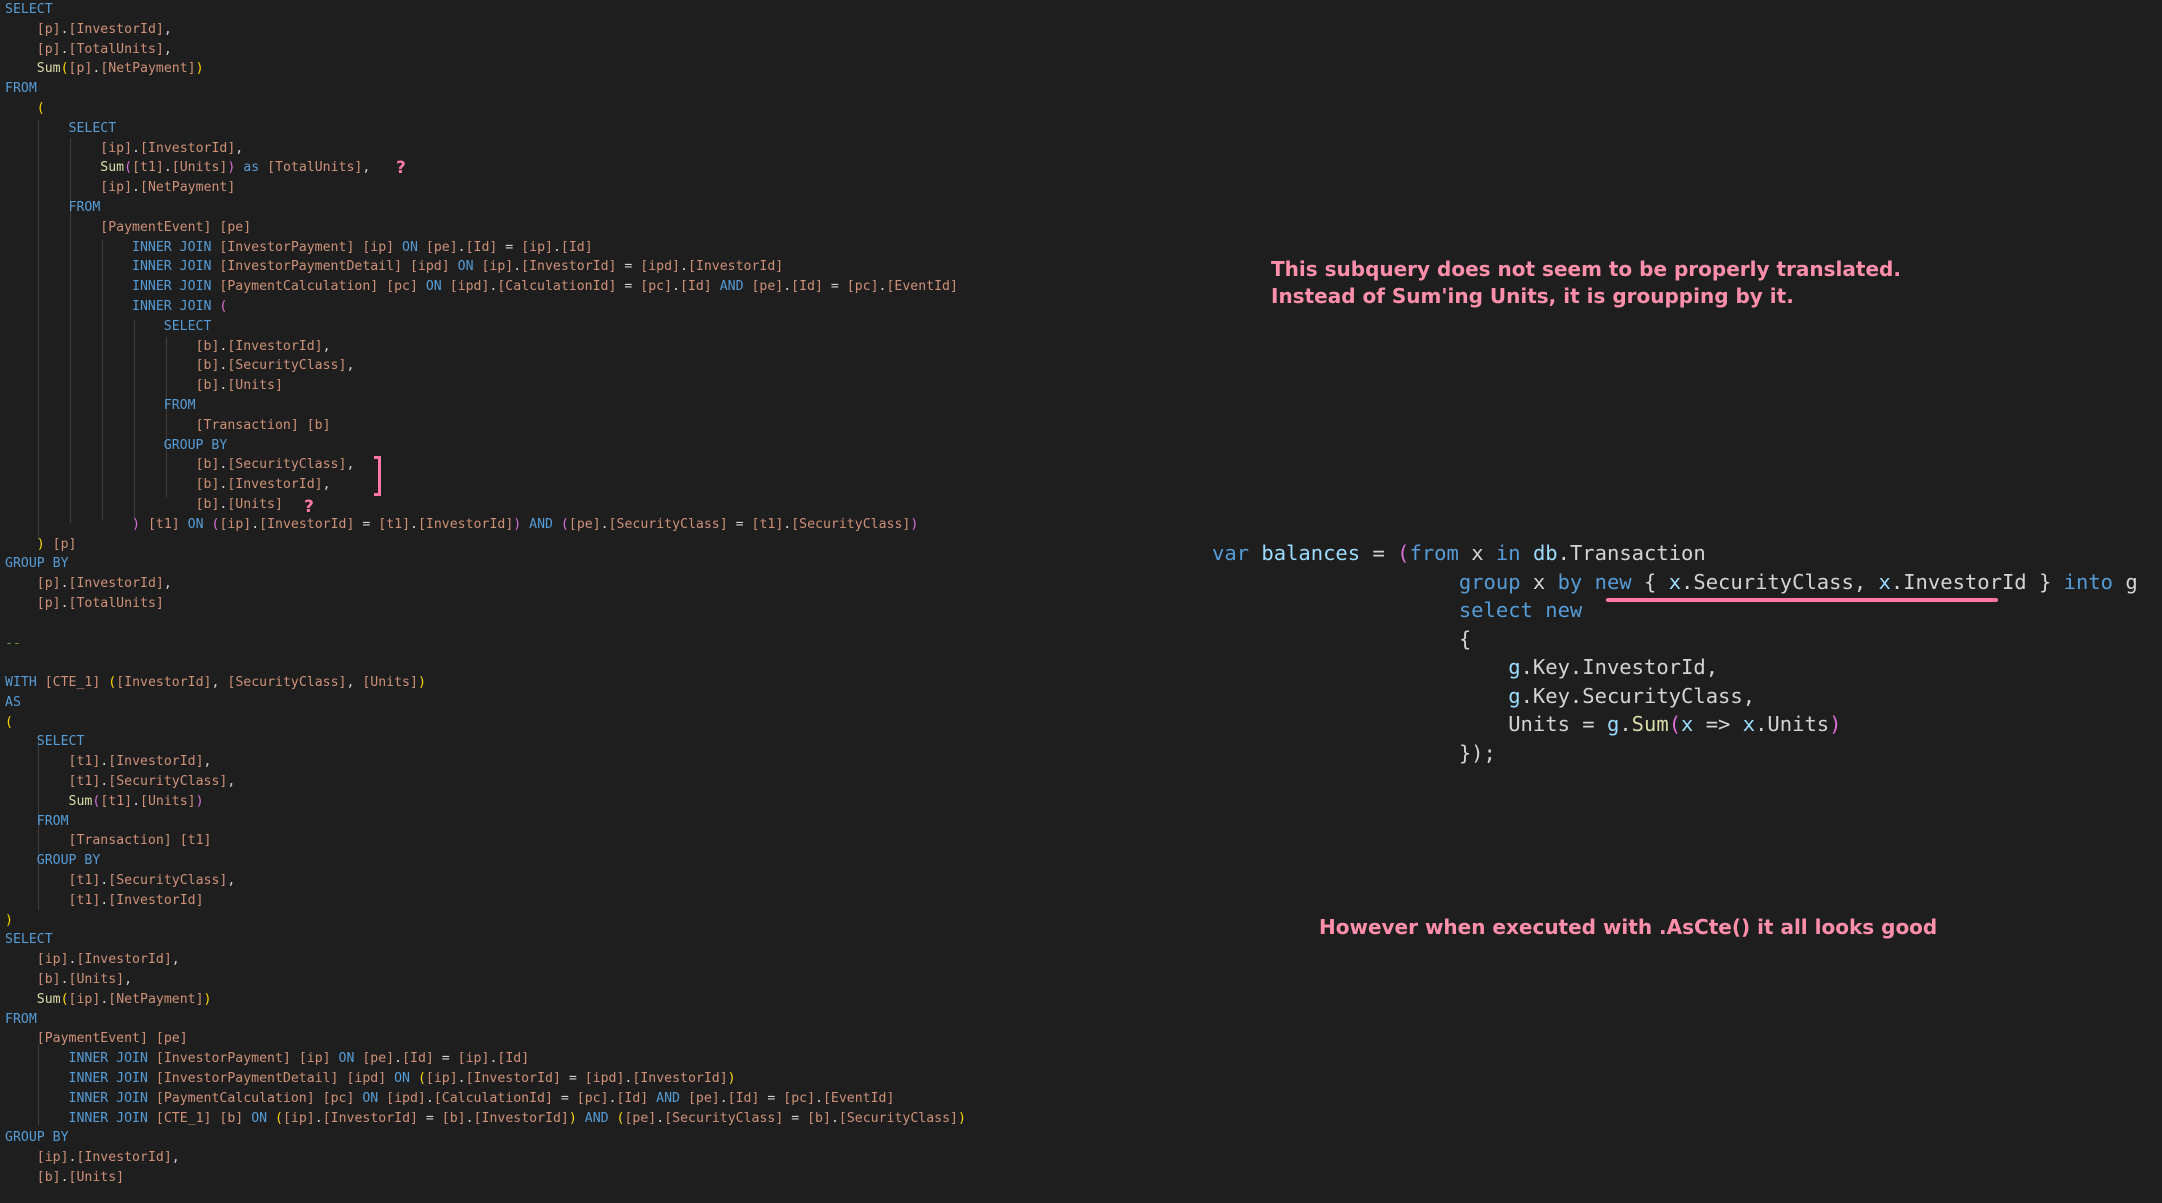 Image resolution: width=2162 pixels, height=1203 pixels. What do you see at coordinates (1539, 581) in the screenshot?
I see `code-token: x` at bounding box center [1539, 581].